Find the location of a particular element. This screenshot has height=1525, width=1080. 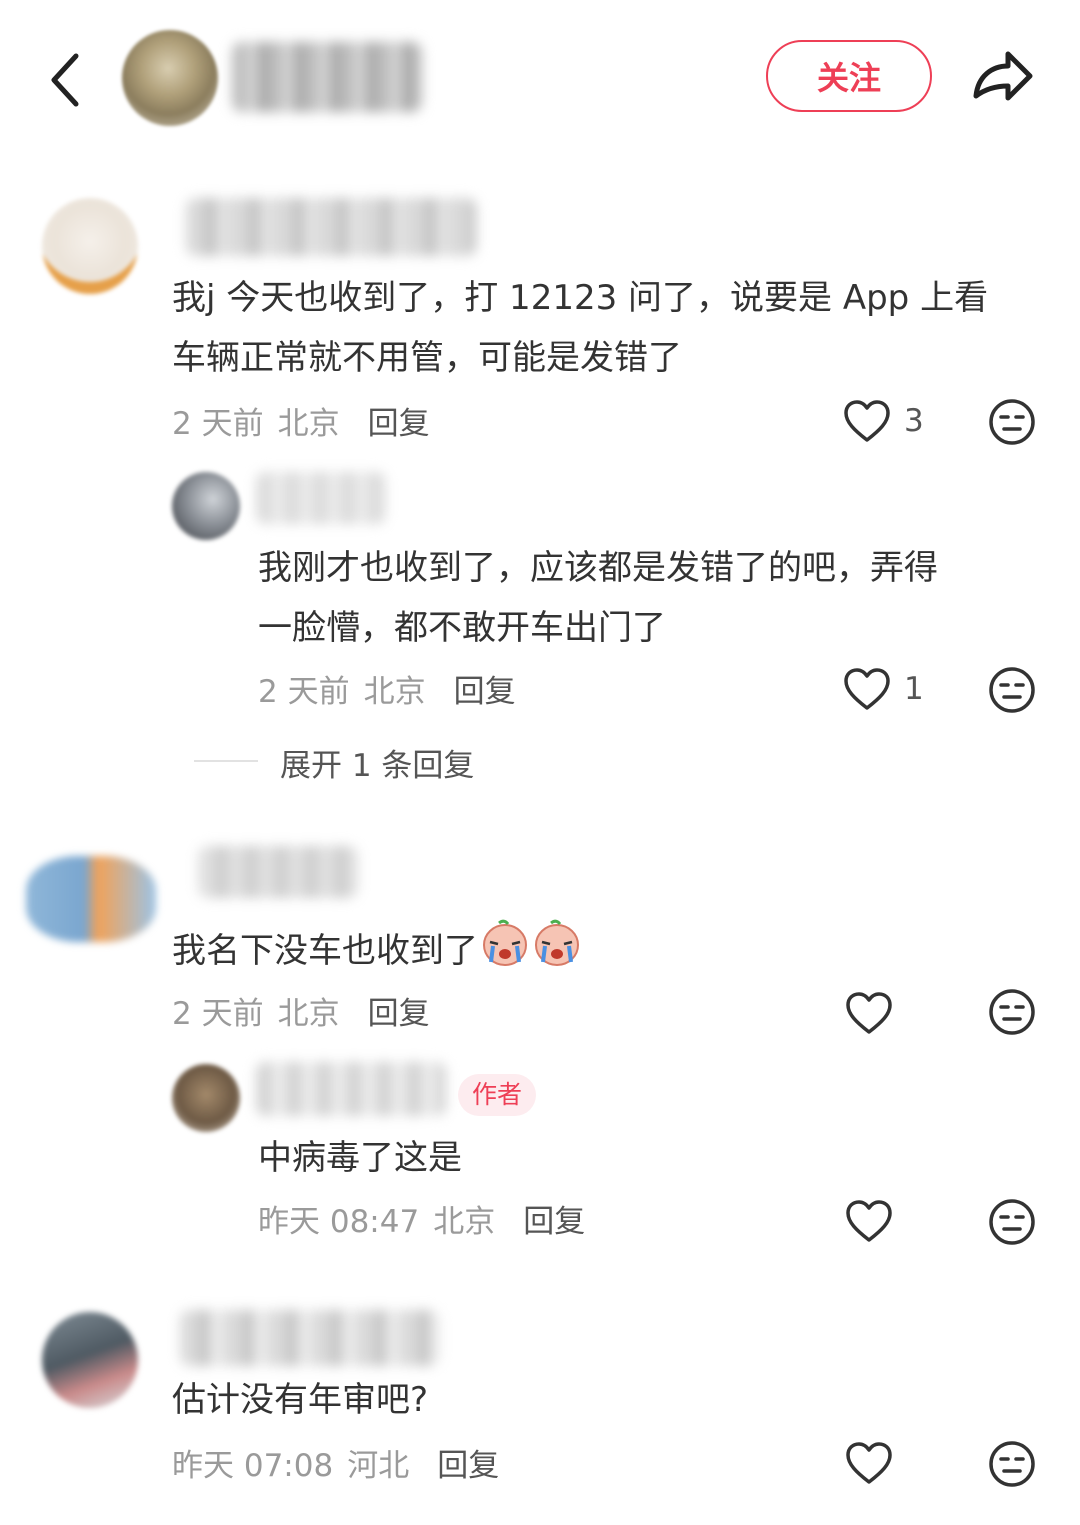

comment-text: 估计没有年审吧? is located at coordinates (300, 1400).